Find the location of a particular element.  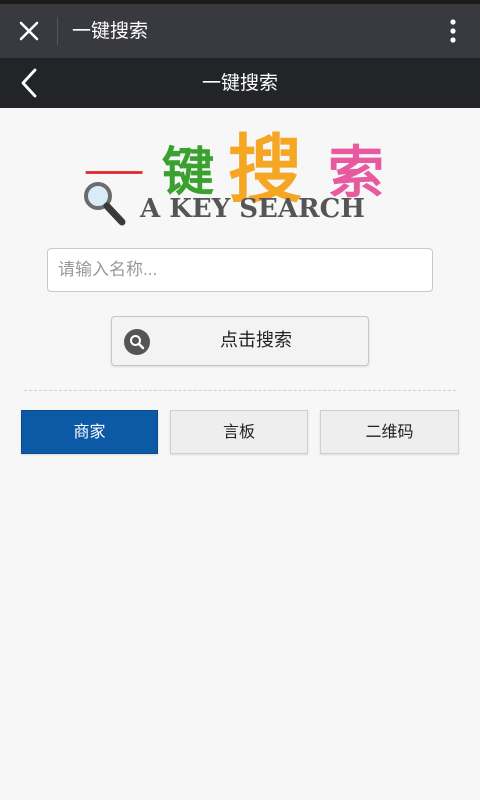

search-button: 点击搜索 is located at coordinates (240, 341).